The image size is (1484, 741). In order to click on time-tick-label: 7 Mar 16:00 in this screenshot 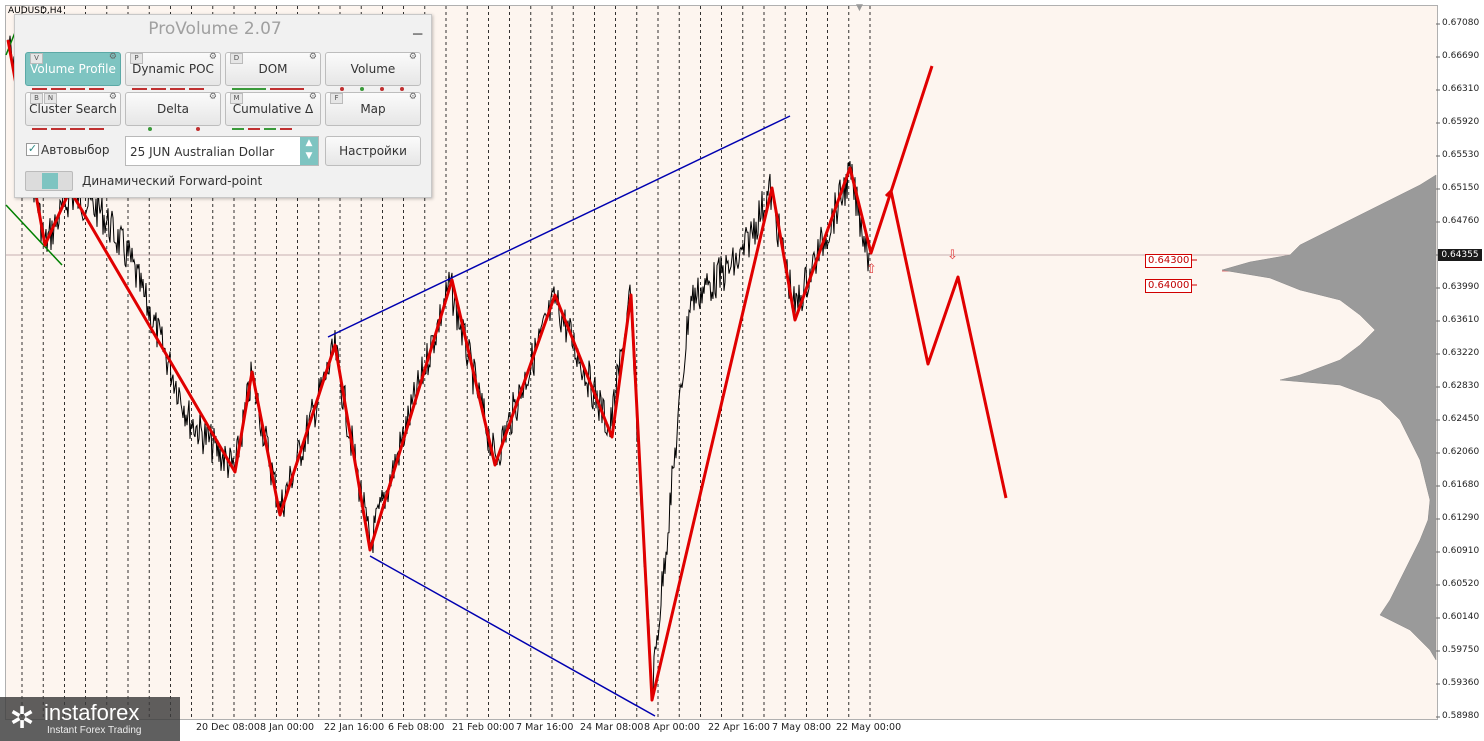, I will do `click(545, 727)`.